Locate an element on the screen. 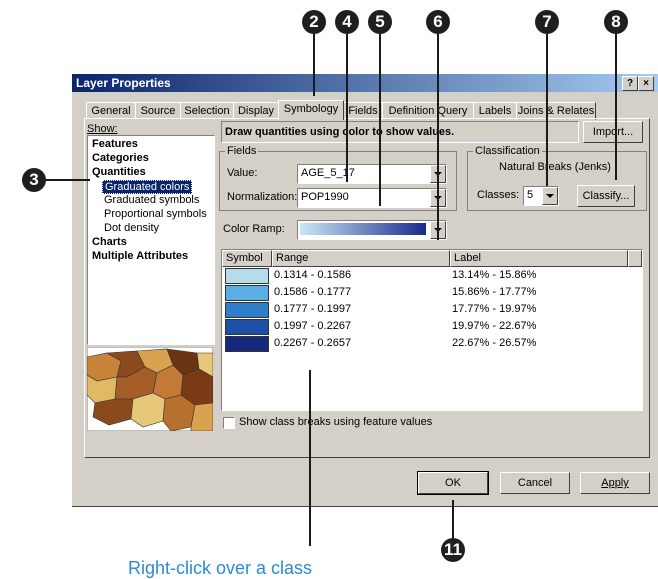 This screenshot has height=579, width=658. header-label: Label is located at coordinates (539, 258).